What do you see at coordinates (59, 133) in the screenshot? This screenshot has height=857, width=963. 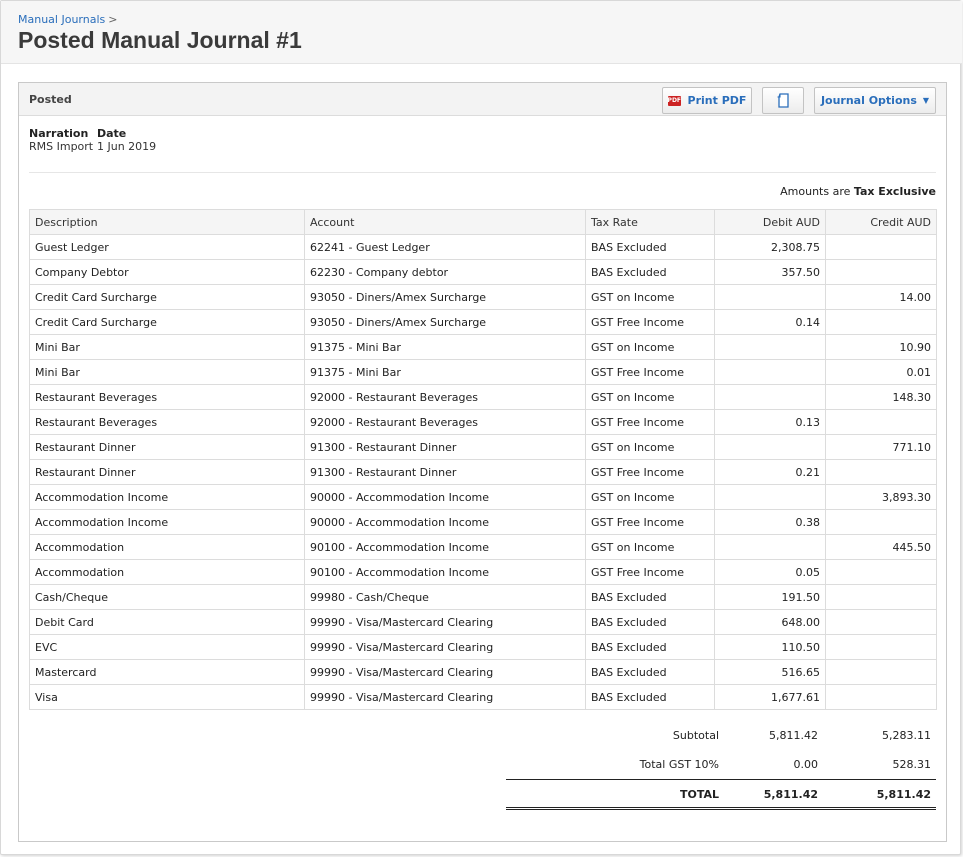 I see `narration-label: Narration` at bounding box center [59, 133].